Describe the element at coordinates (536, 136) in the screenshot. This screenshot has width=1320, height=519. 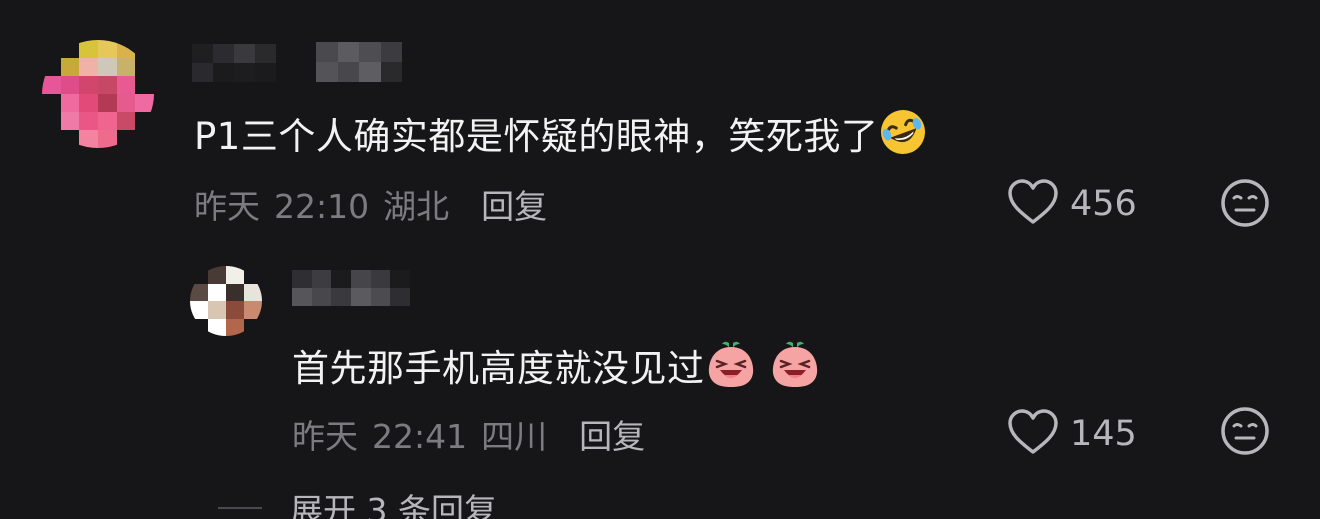
I see `comment-body: P1三个人确实都是怀疑的眼神，笑死我了` at that location.